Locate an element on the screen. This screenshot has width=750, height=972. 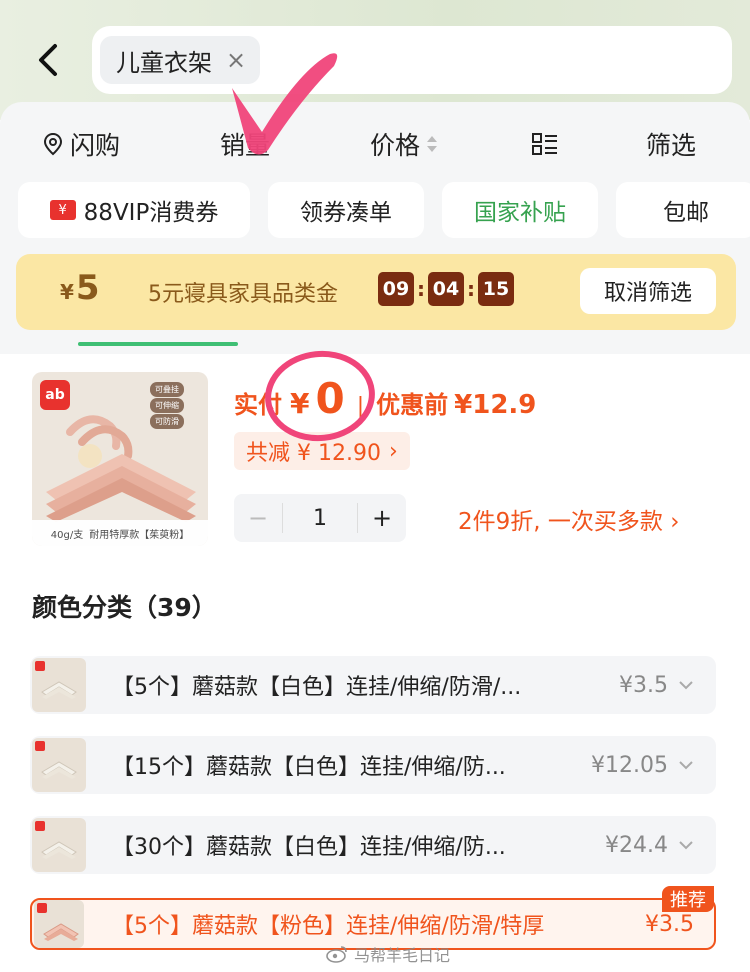
coupon-amount: ¥5 is located at coordinates (80, 288).